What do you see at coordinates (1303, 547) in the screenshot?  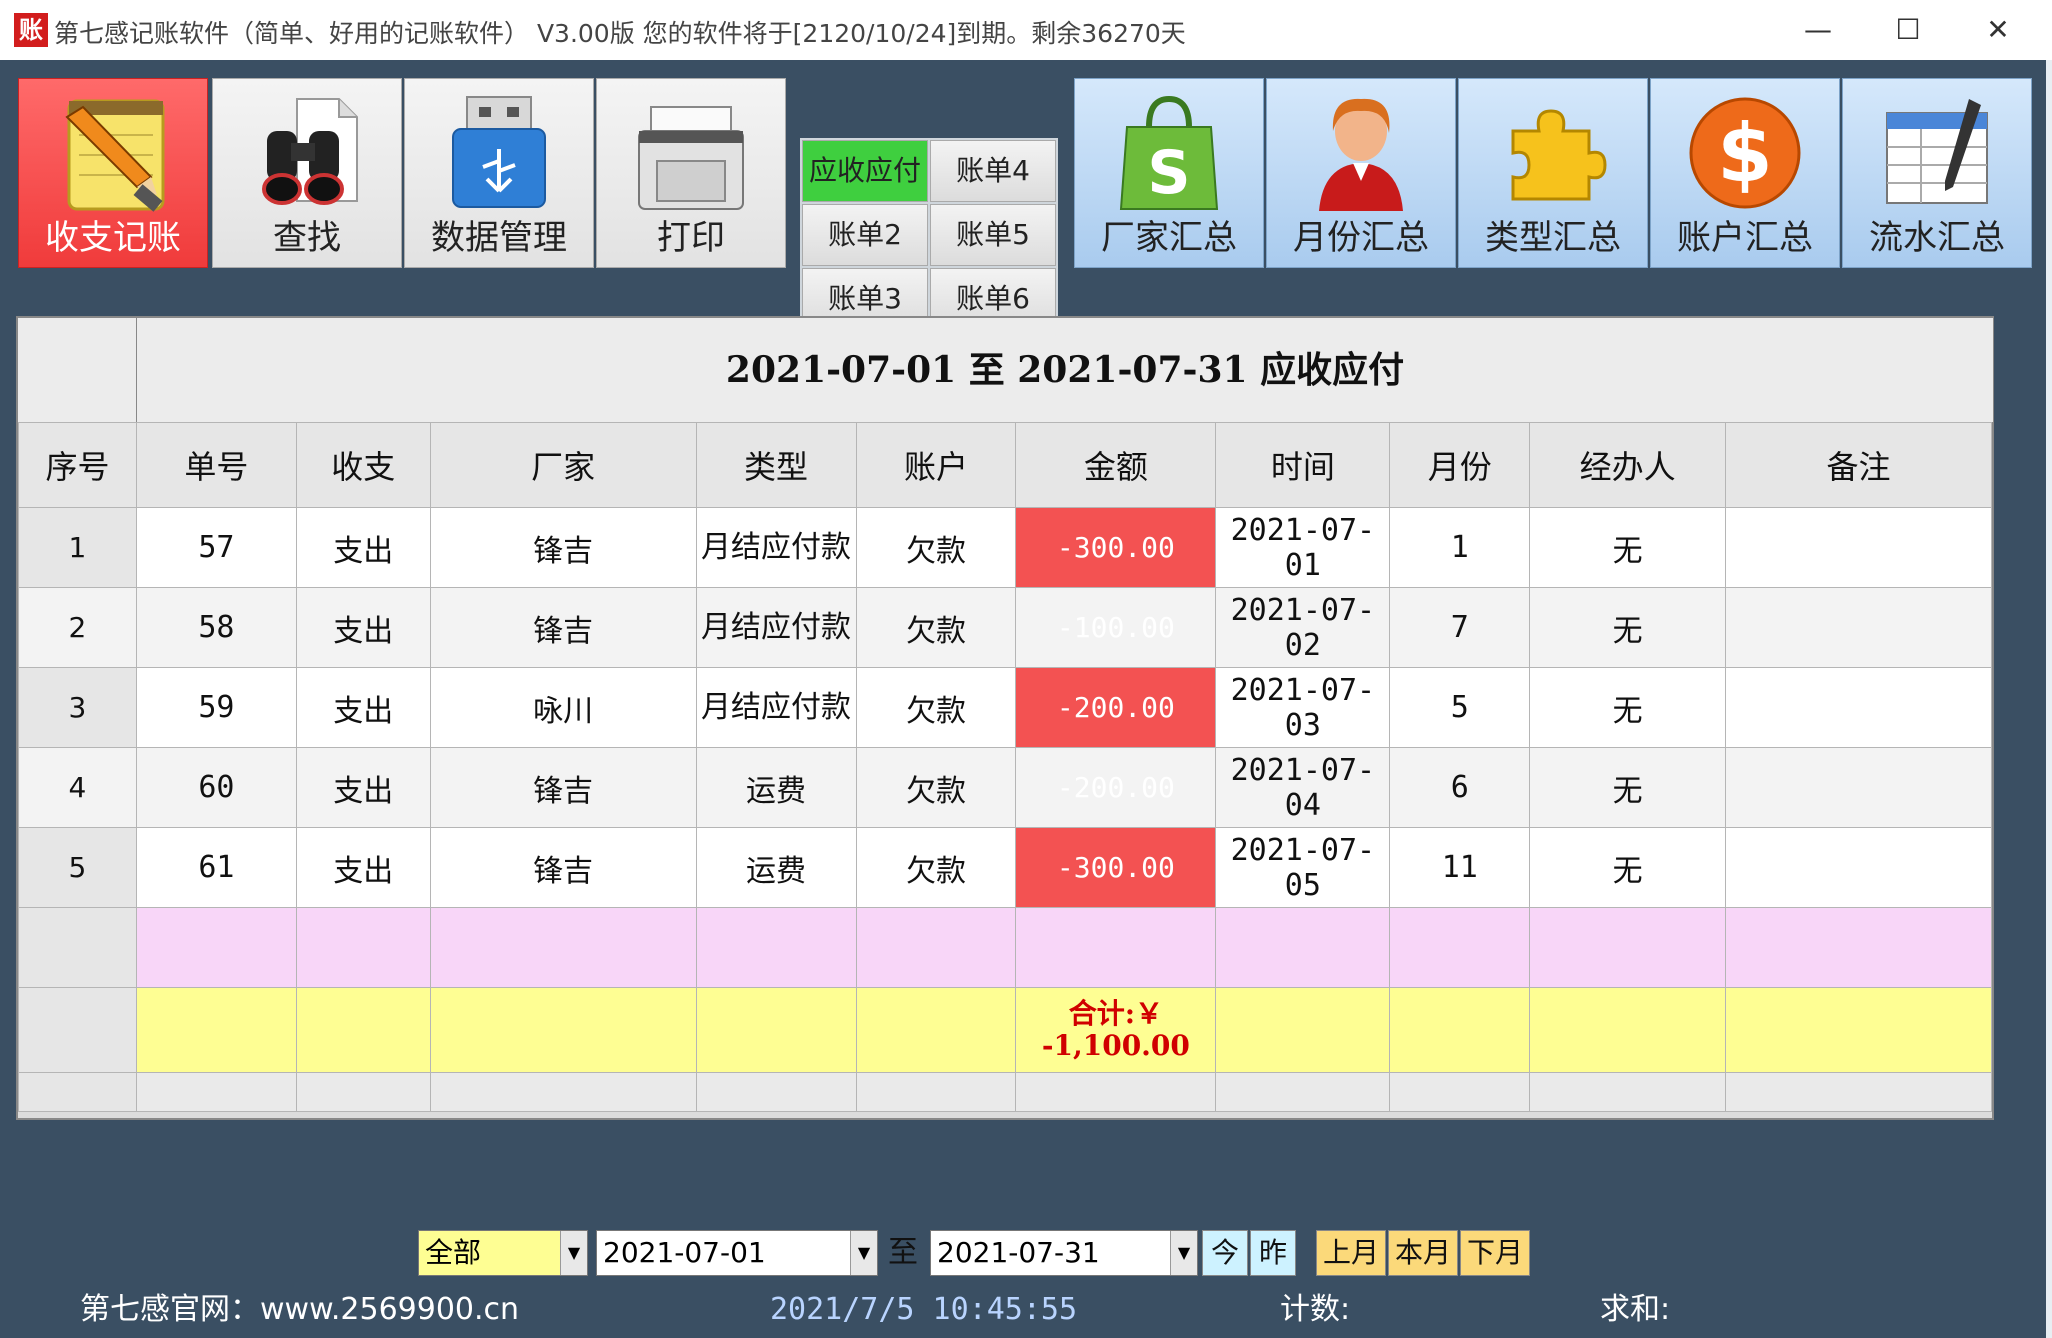 I see `cell-date: 2021-07-01` at bounding box center [1303, 547].